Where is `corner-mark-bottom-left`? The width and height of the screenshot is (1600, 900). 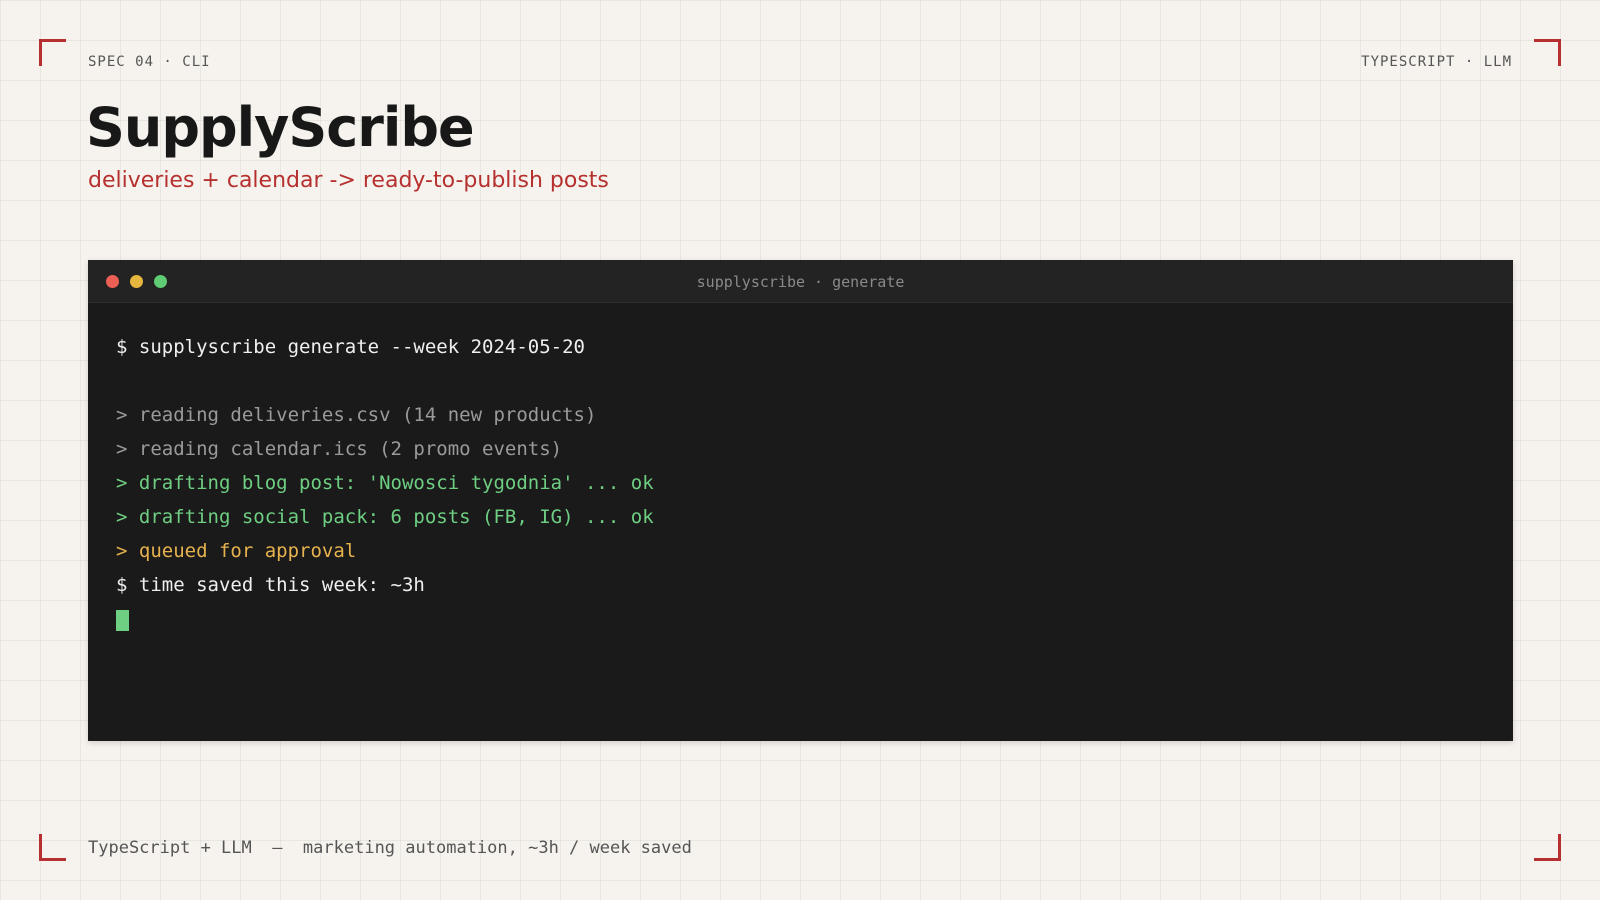
corner-mark-bottom-left is located at coordinates (52, 847).